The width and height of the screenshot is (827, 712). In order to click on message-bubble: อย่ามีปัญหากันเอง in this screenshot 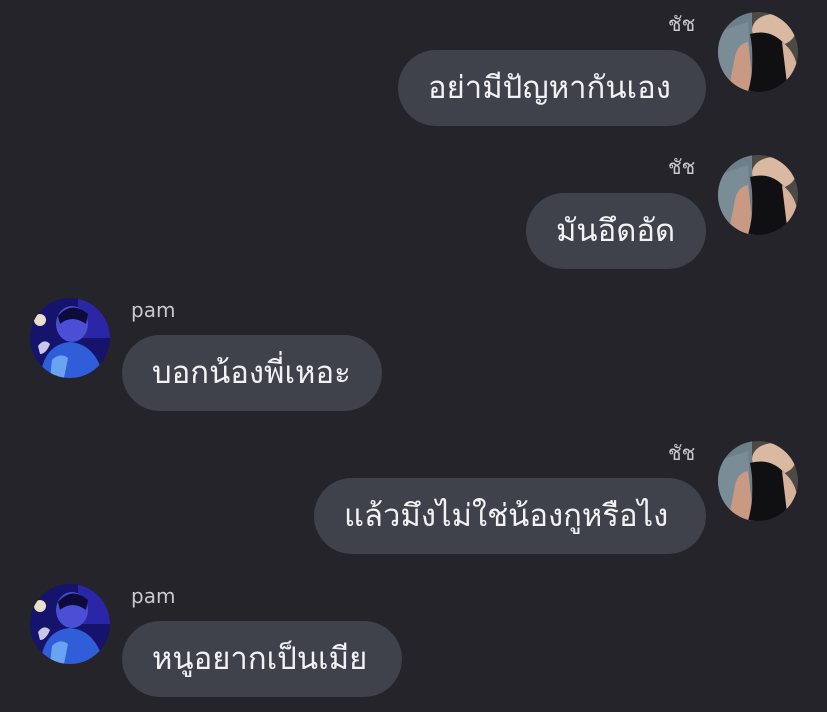, I will do `click(552, 88)`.